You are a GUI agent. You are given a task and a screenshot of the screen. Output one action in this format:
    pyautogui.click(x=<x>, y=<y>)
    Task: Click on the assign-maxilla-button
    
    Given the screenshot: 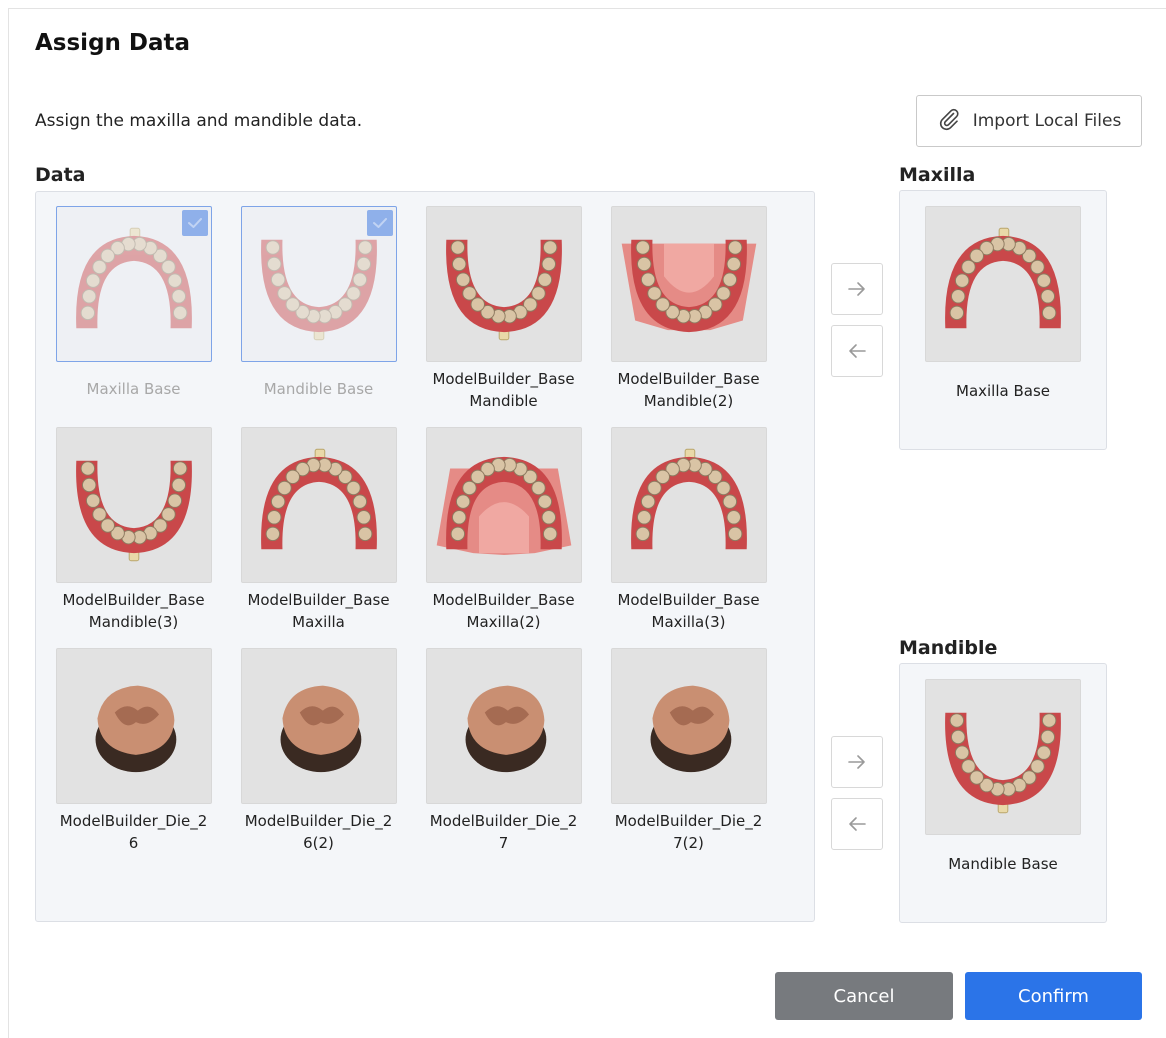 What is the action you would take?
    pyautogui.click(x=857, y=289)
    